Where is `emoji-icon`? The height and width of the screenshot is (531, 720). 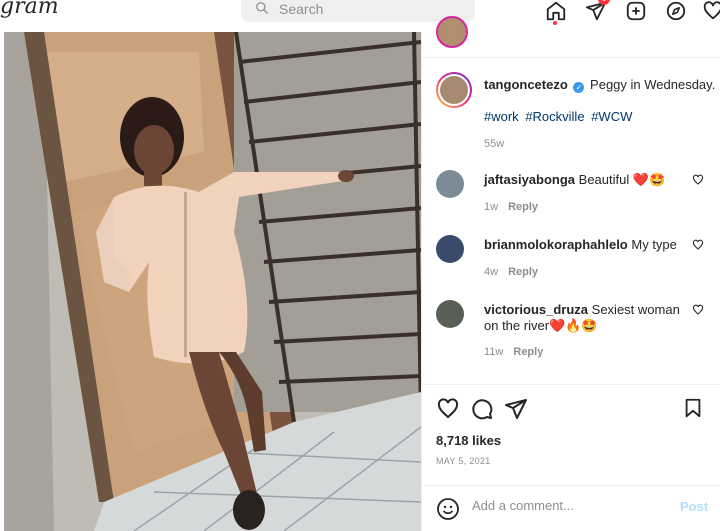
emoji-icon is located at coordinates (448, 509).